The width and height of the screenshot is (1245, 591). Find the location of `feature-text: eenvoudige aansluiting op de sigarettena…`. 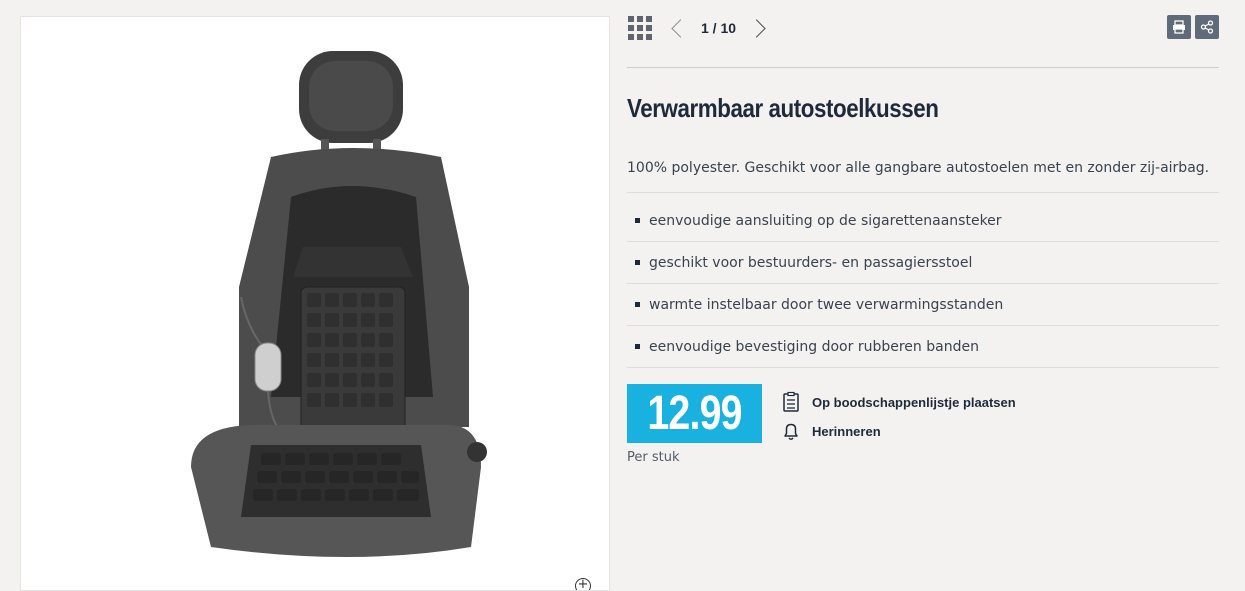

feature-text: eenvoudige aansluiting op de sigarettena… is located at coordinates (825, 220).